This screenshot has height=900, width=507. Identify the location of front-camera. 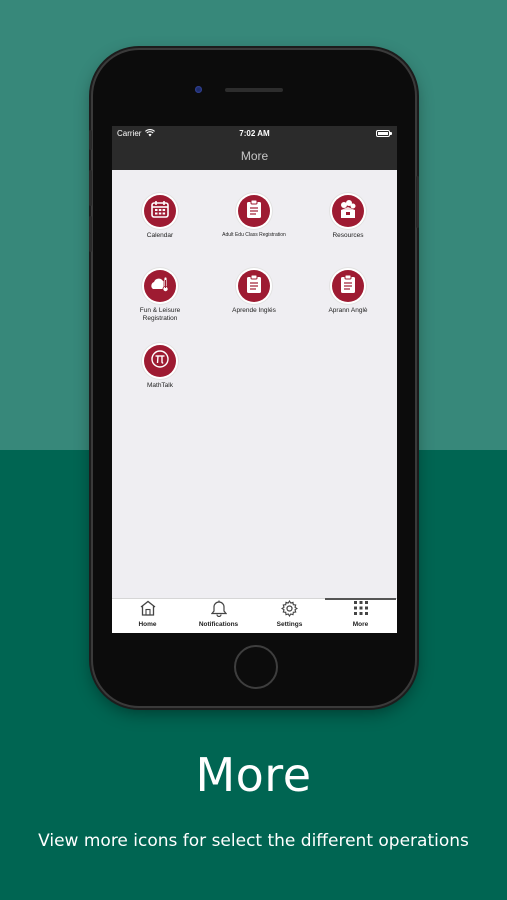
(198, 89).